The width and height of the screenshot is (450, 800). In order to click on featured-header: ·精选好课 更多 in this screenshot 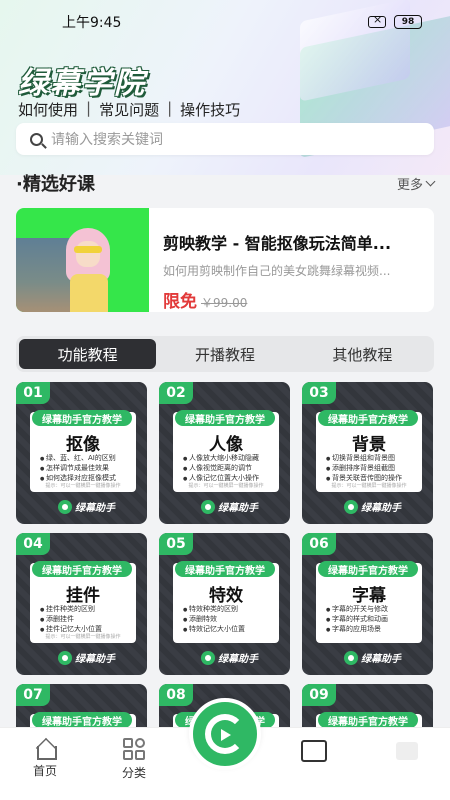, I will do `click(226, 183)`.